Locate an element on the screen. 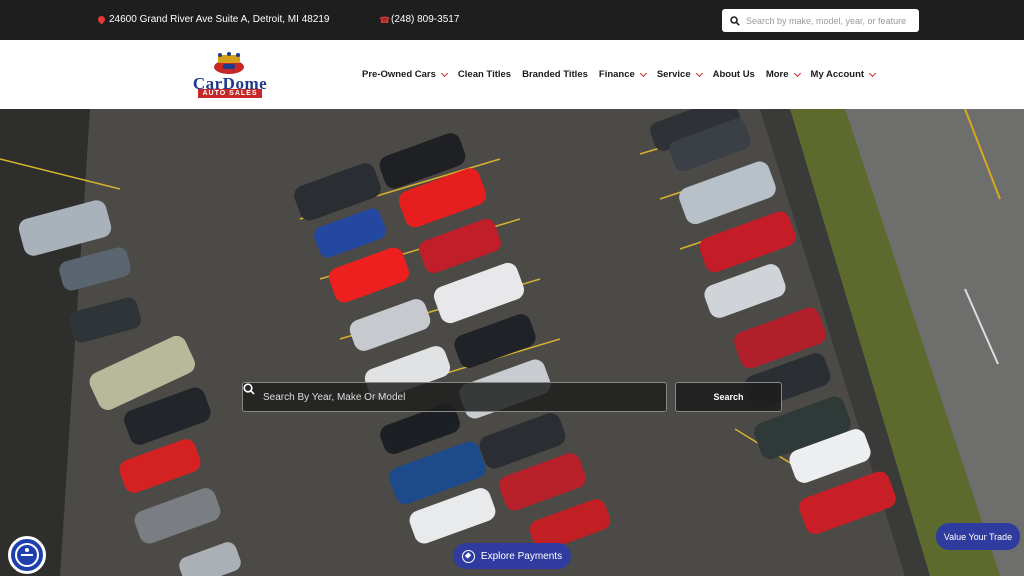  accessibility-icon is located at coordinates (27, 555).